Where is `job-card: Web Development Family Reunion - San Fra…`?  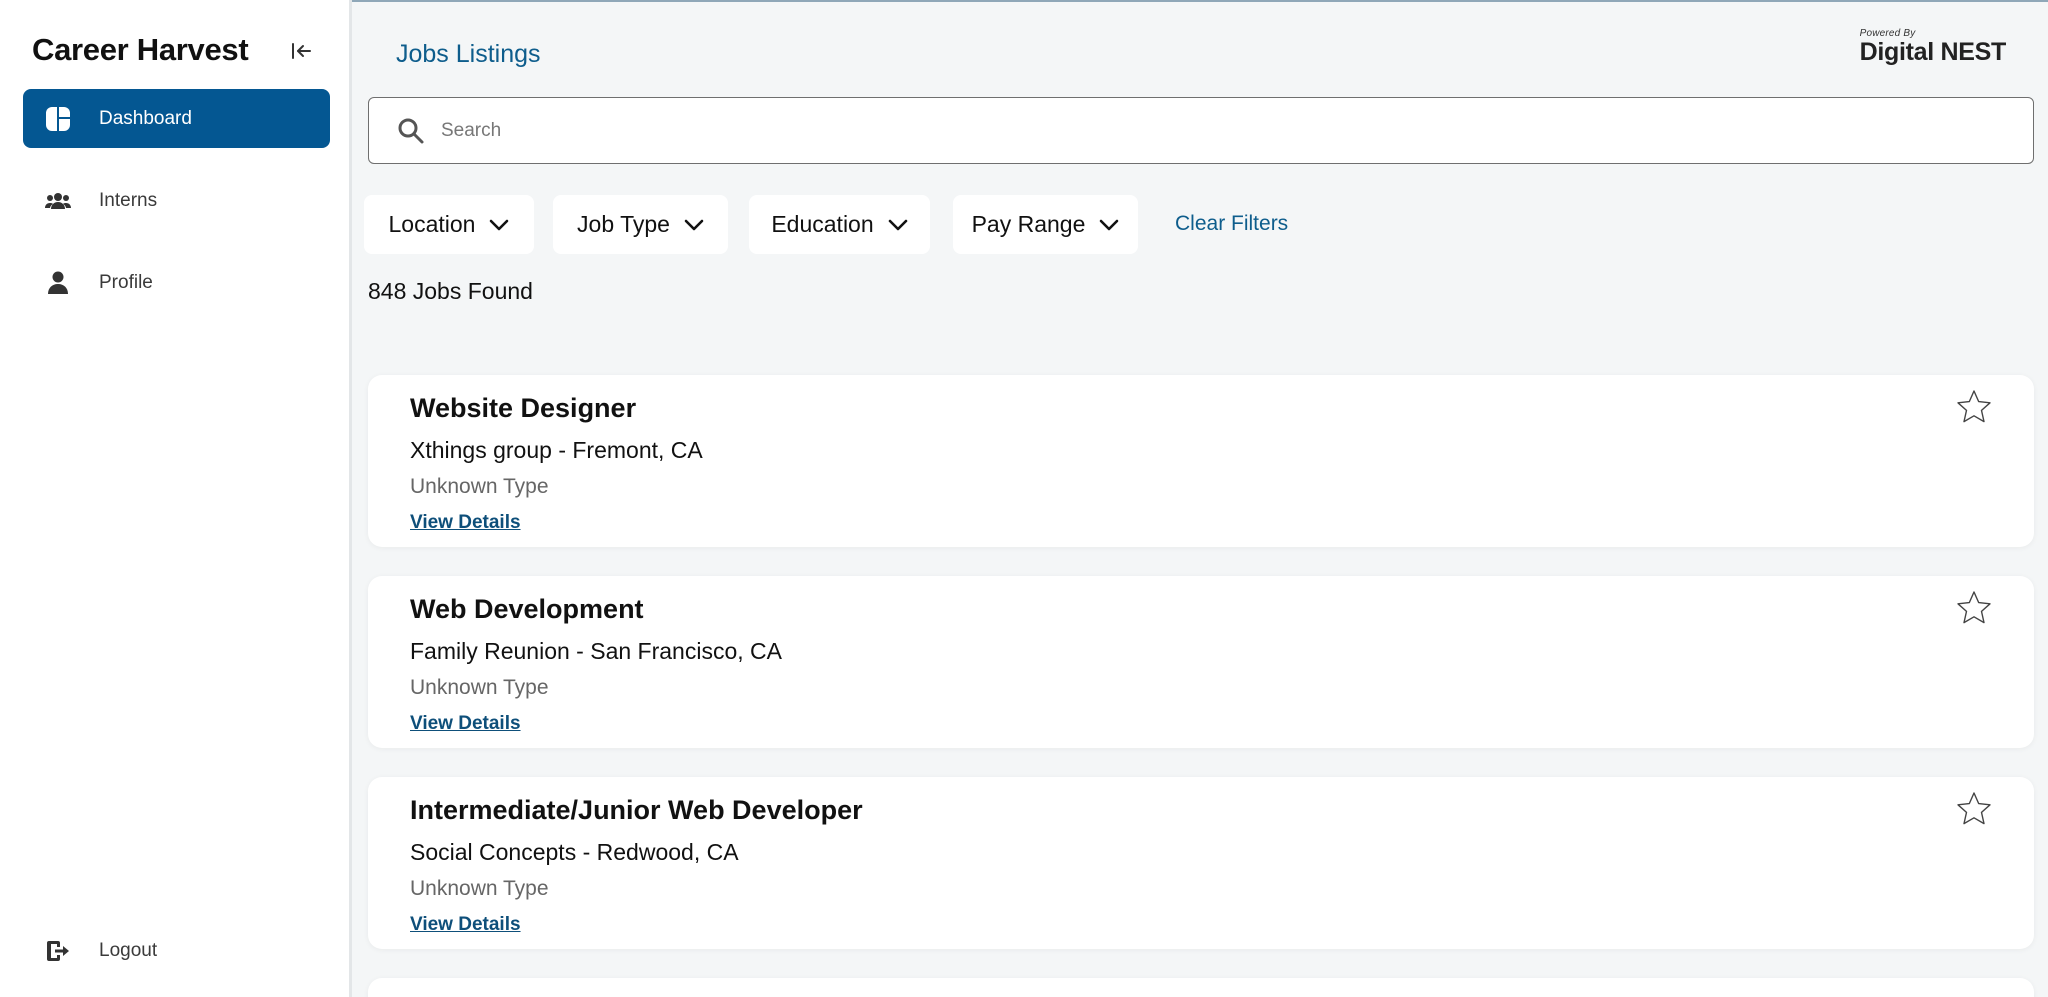 job-card: Web Development Family Reunion - San Fra… is located at coordinates (1201, 662).